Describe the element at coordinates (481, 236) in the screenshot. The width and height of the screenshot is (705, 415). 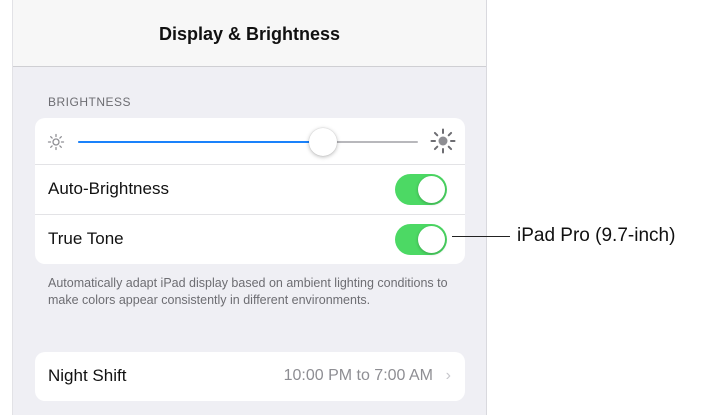
I see `callout-line` at that location.